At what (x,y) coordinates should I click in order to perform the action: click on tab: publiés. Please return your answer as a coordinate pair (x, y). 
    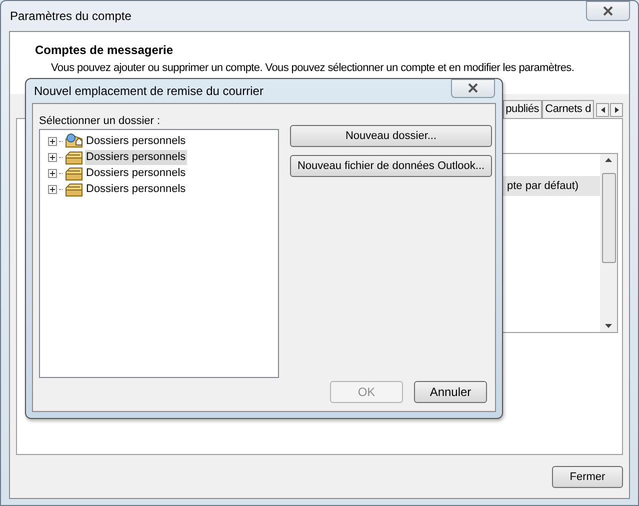
    Looking at the image, I should click on (522, 109).